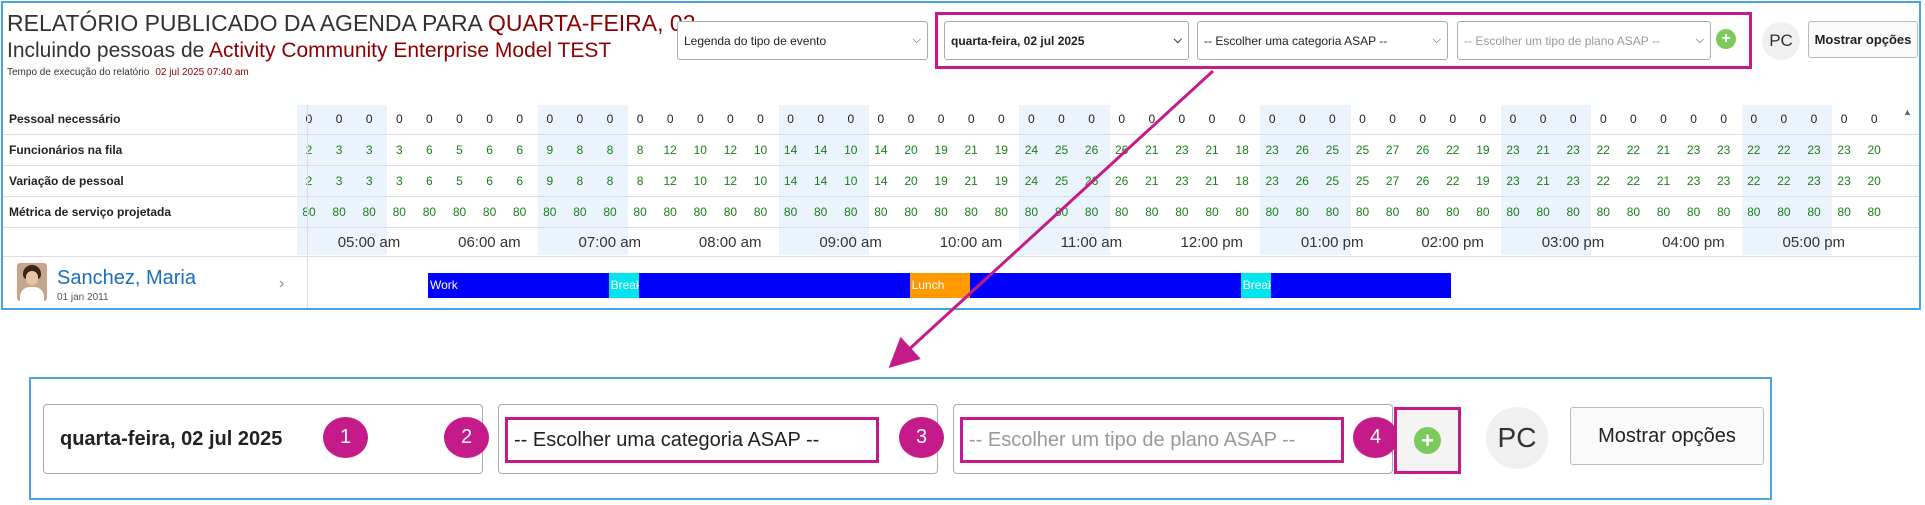  I want to click on zoom-plan-type-select: -- Escolher um tipo de plano ASAP --, so click(1152, 440).